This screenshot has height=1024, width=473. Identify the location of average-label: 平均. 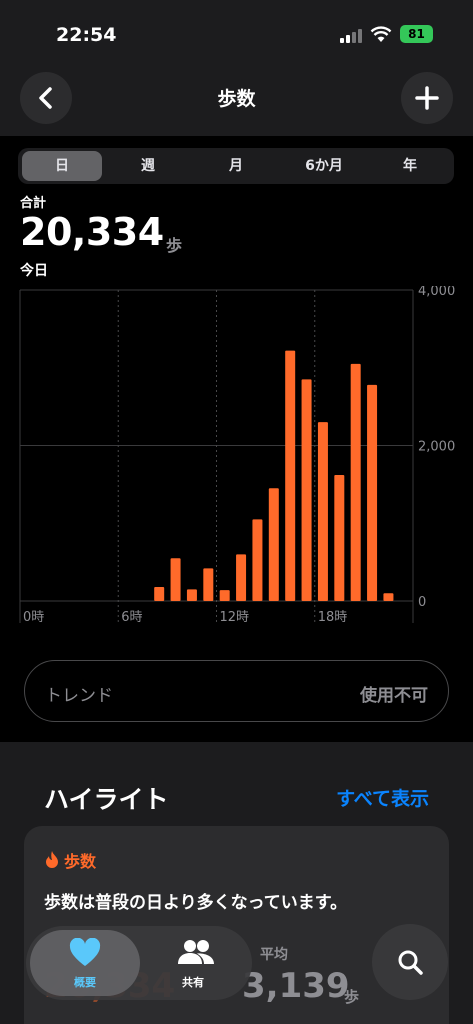
(274, 955).